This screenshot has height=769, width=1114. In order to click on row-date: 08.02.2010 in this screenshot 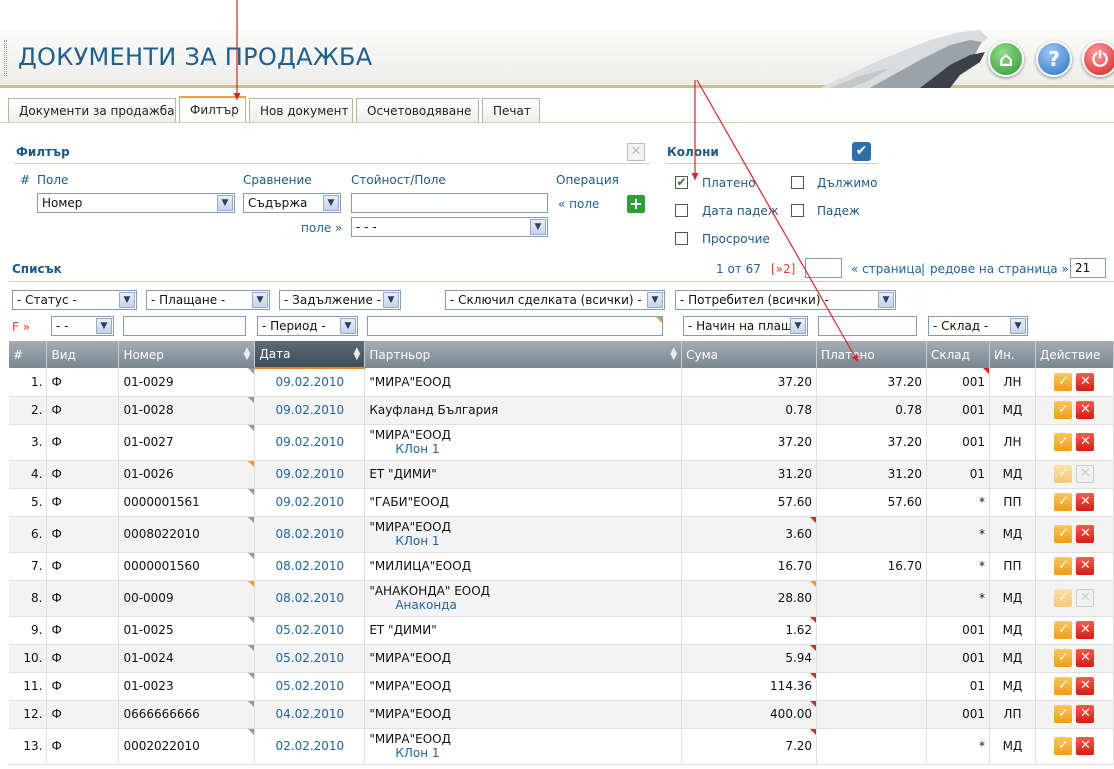, I will do `click(310, 566)`.